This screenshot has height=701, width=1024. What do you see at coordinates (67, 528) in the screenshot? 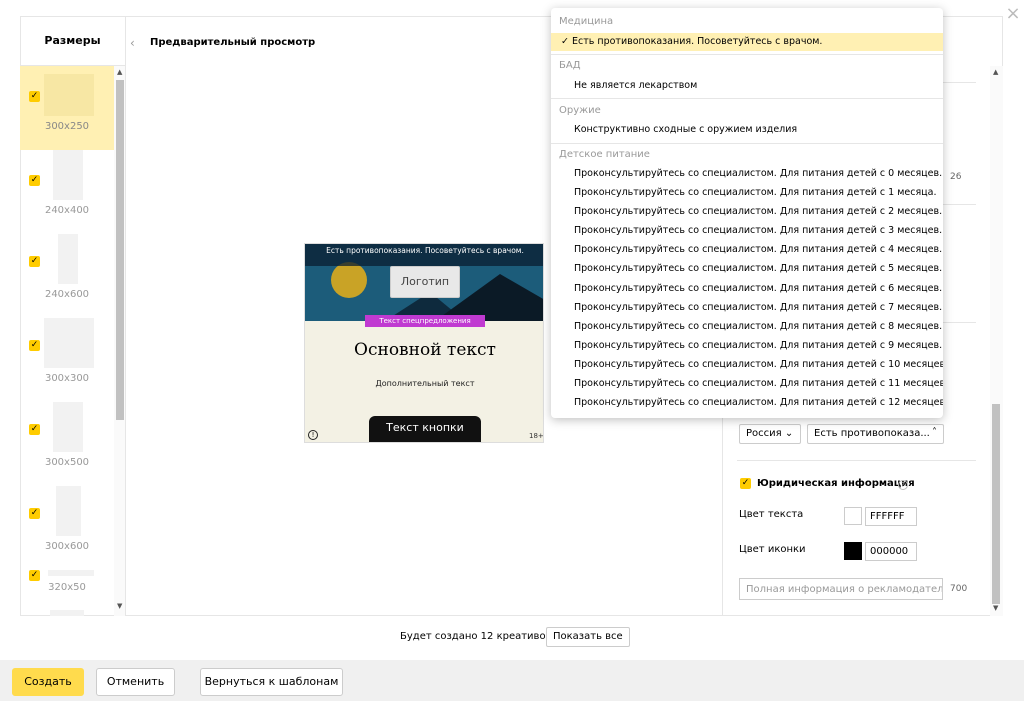
I see `size-item-300x600: ✓ 300x600` at bounding box center [67, 528].